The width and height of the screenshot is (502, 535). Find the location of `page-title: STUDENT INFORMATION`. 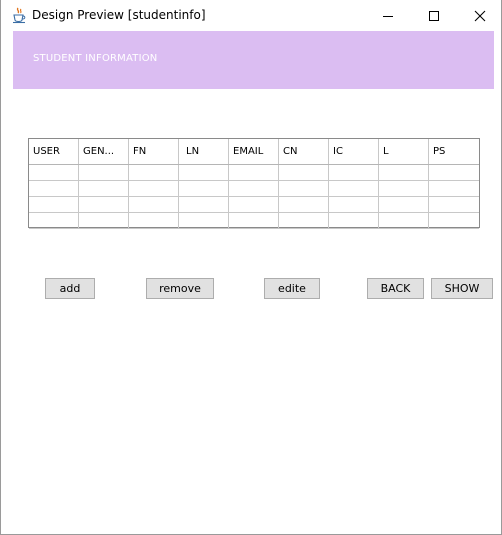

page-title: STUDENT INFORMATION is located at coordinates (95, 58).